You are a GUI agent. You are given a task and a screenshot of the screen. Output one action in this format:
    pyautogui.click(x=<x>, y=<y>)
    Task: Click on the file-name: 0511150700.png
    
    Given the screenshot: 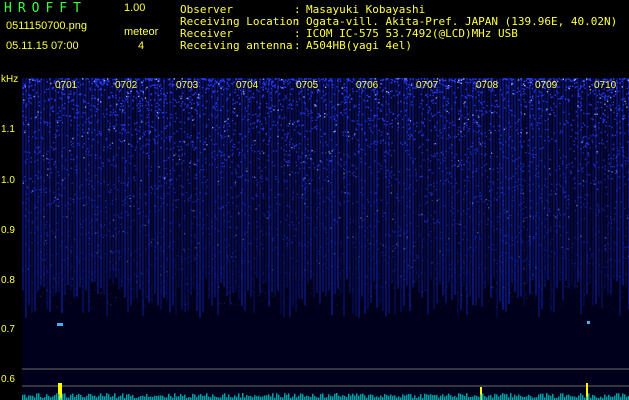 What is the action you would take?
    pyautogui.click(x=46, y=26)
    